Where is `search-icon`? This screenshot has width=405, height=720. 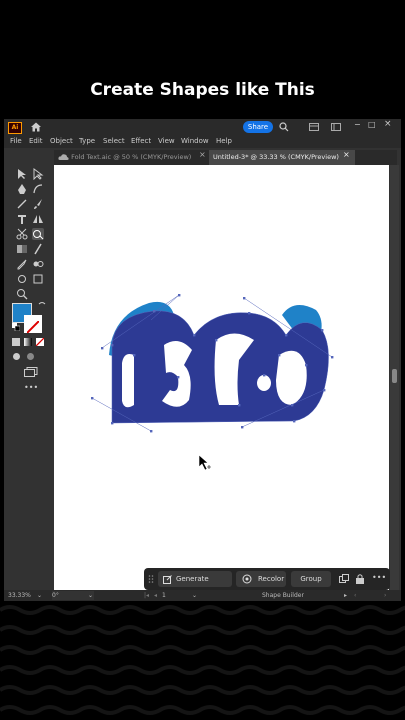
search-icon is located at coordinates (284, 127).